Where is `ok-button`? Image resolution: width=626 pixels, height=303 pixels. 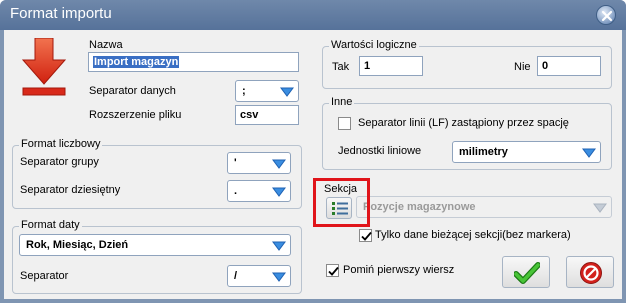 ok-button is located at coordinates (526, 272).